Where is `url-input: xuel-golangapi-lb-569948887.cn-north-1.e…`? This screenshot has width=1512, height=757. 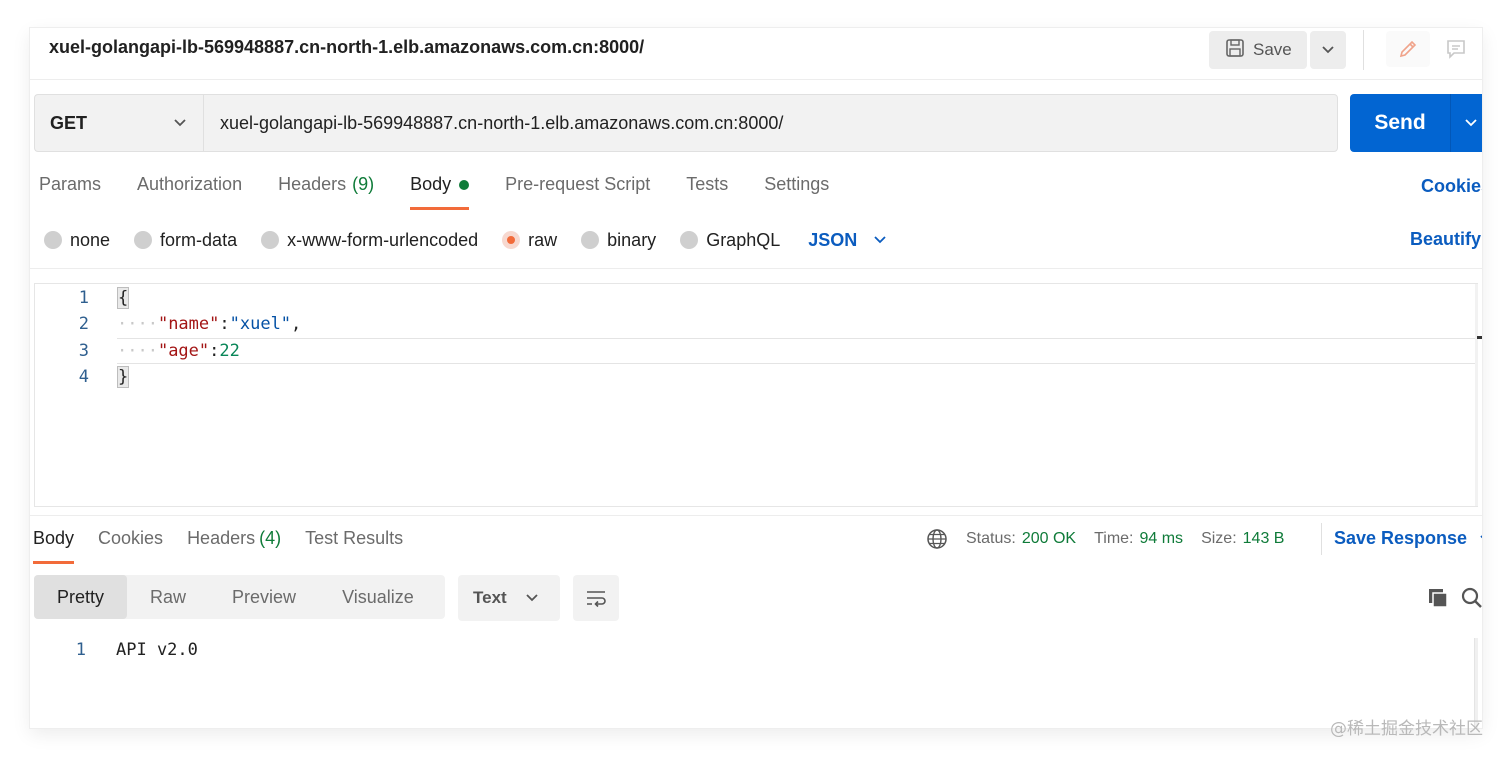 url-input: xuel-golangapi-lb-569948887.cn-north-1.e… is located at coordinates (770, 123).